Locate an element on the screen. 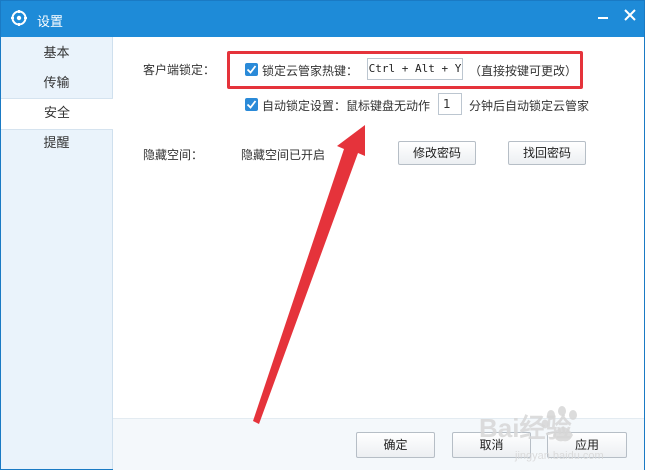 Image resolution: width=645 pixels, height=471 pixels. sidebar-item-security: 安全 is located at coordinates (57, 114).